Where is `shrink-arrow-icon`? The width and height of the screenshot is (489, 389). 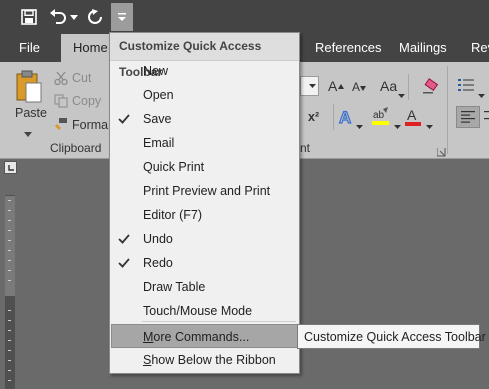
shrink-arrow-icon is located at coordinates (363, 87).